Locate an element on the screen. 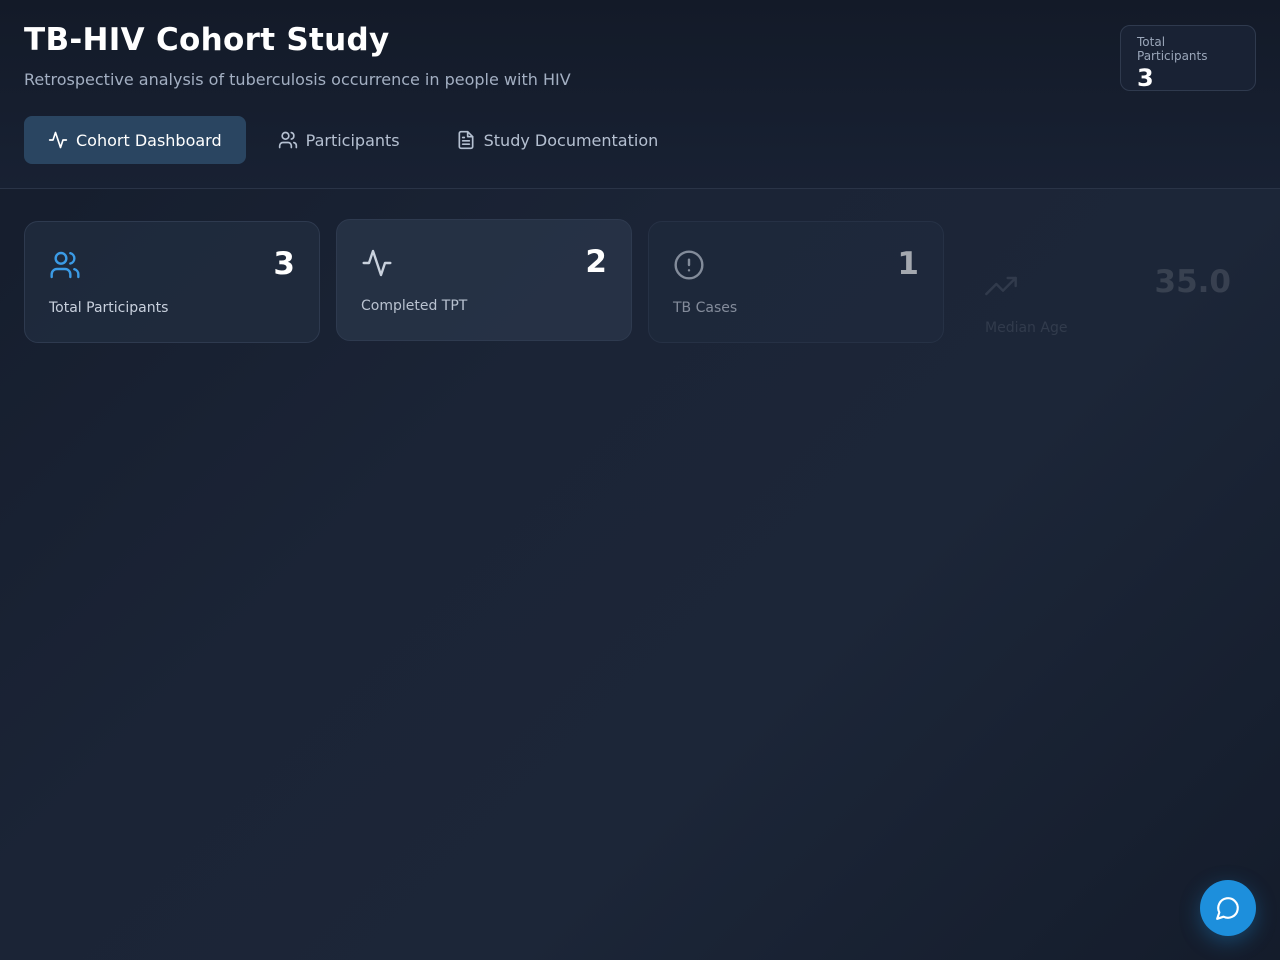 The height and width of the screenshot is (960, 1280). stat-card-median-age: 35.0 Median Age is located at coordinates (1108, 282).